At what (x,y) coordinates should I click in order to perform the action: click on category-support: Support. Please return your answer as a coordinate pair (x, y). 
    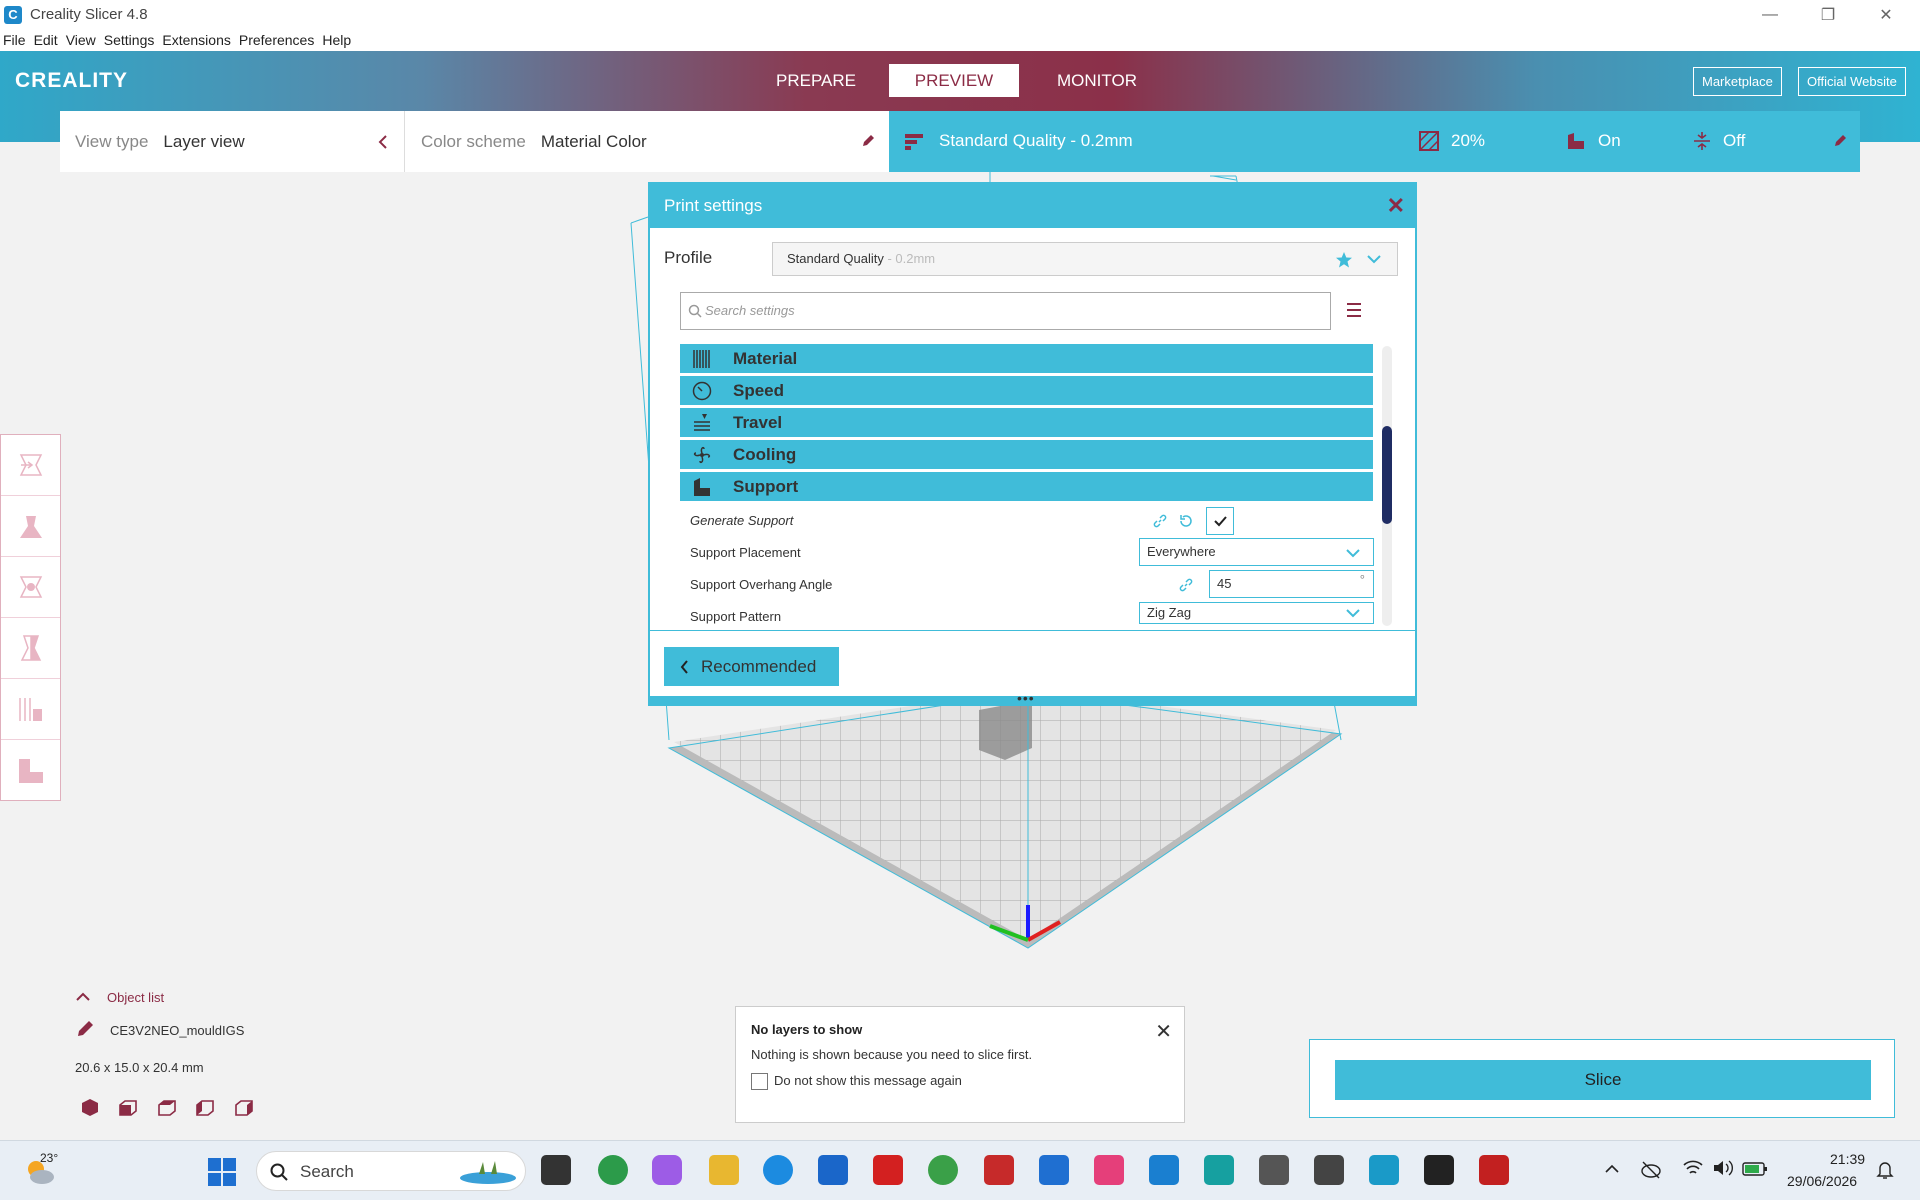
    Looking at the image, I should click on (1026, 486).